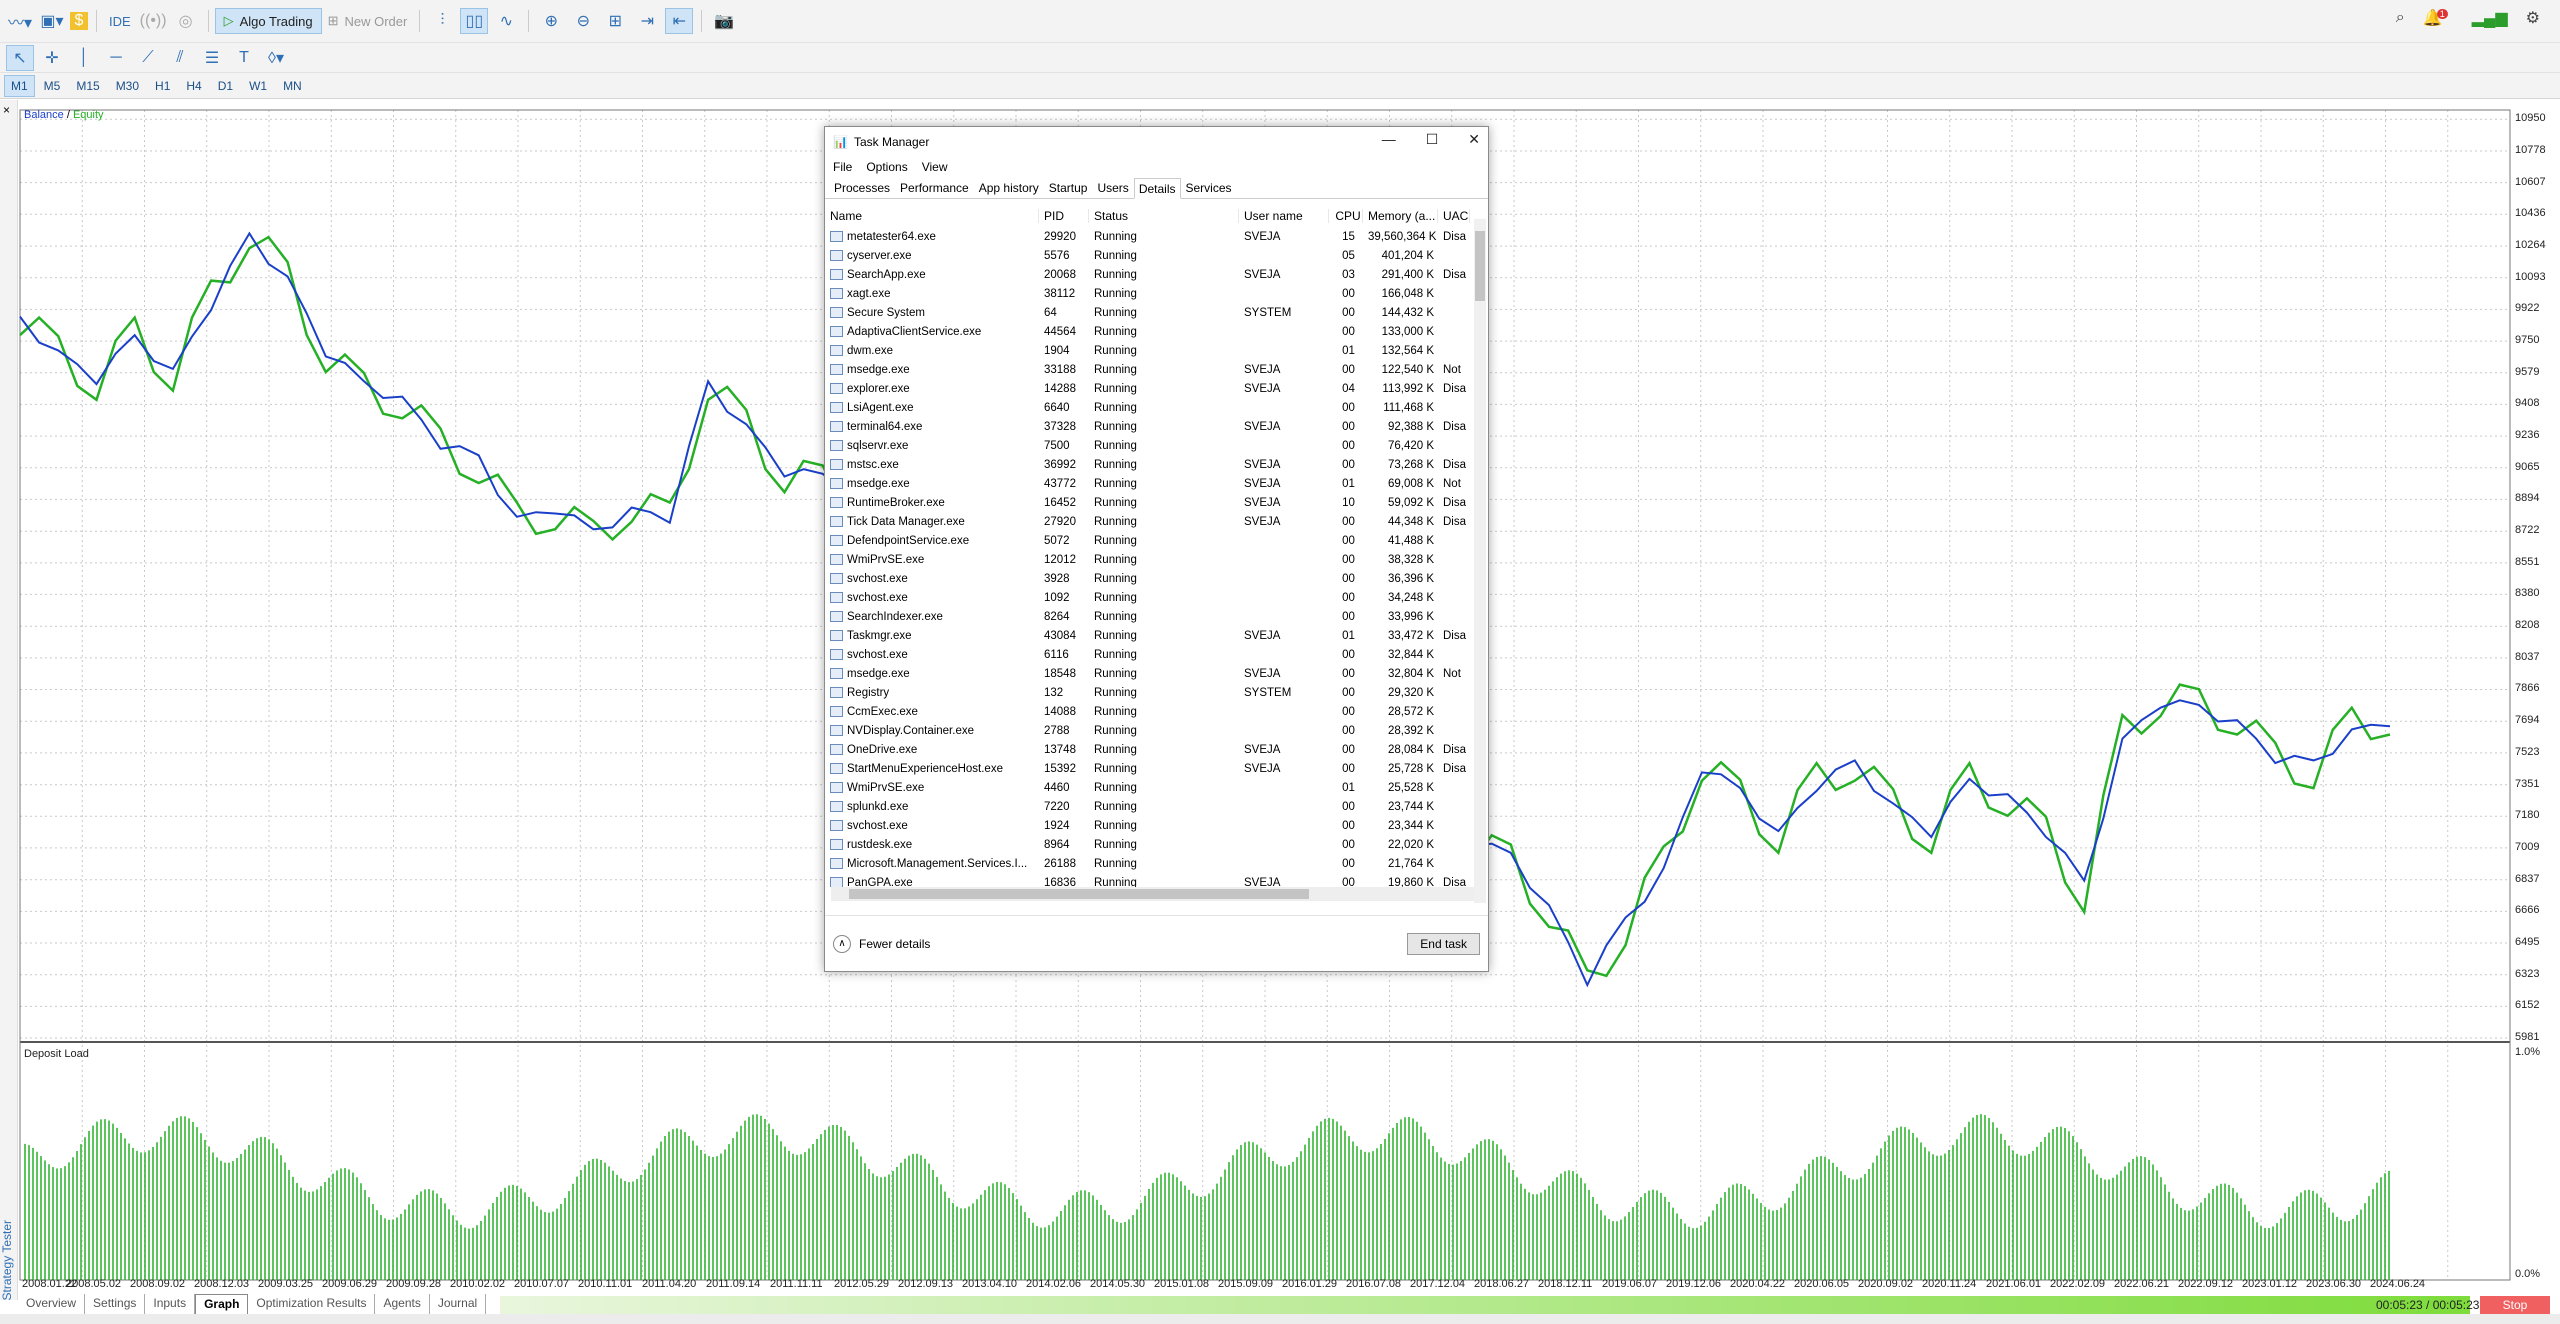 This screenshot has width=2560, height=1324. What do you see at coordinates (2533, 18) in the screenshot?
I see `settings-icon: ⚙` at bounding box center [2533, 18].